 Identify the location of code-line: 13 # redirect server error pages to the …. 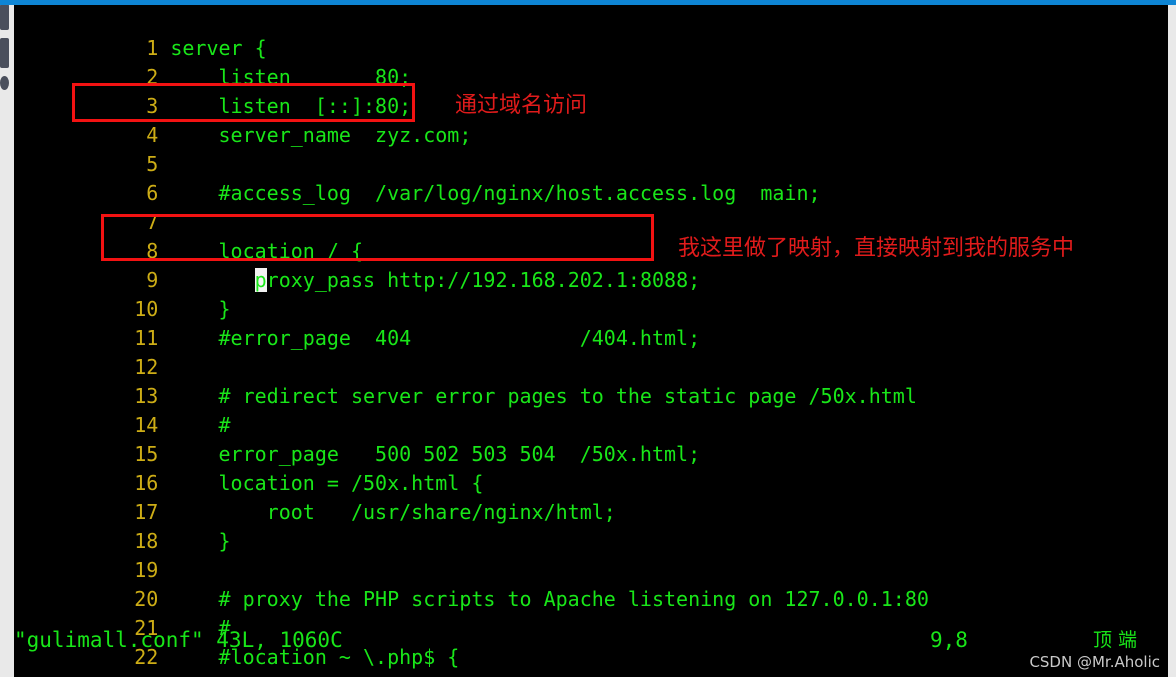
(591, 380).